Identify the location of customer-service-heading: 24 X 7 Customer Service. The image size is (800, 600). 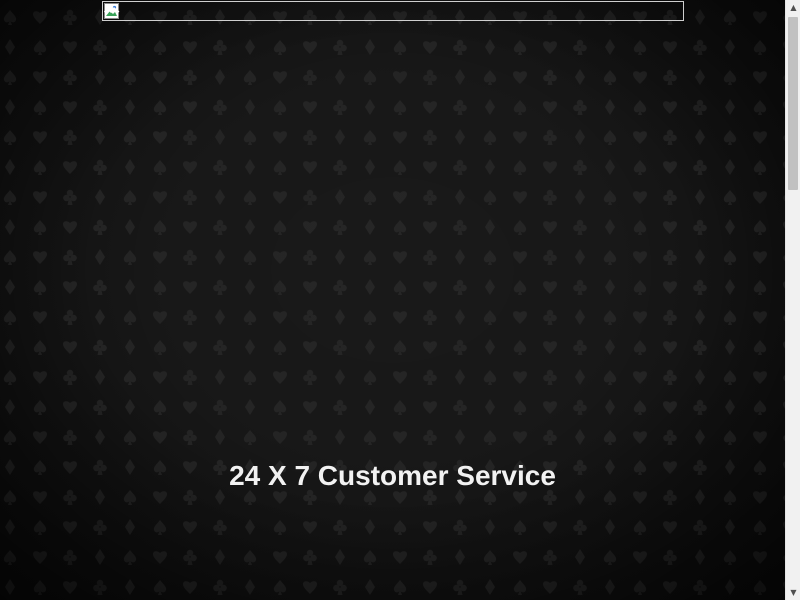
(392, 475).